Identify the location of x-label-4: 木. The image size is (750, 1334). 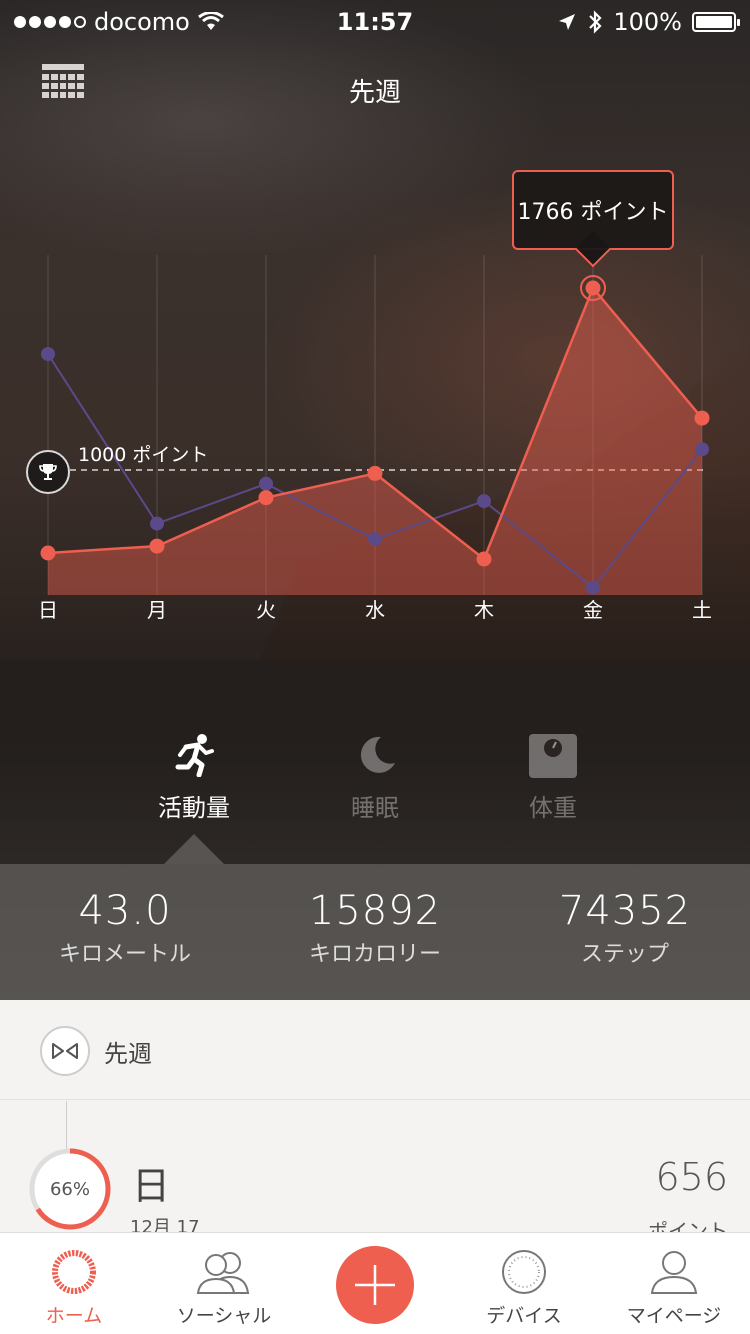
(484, 610).